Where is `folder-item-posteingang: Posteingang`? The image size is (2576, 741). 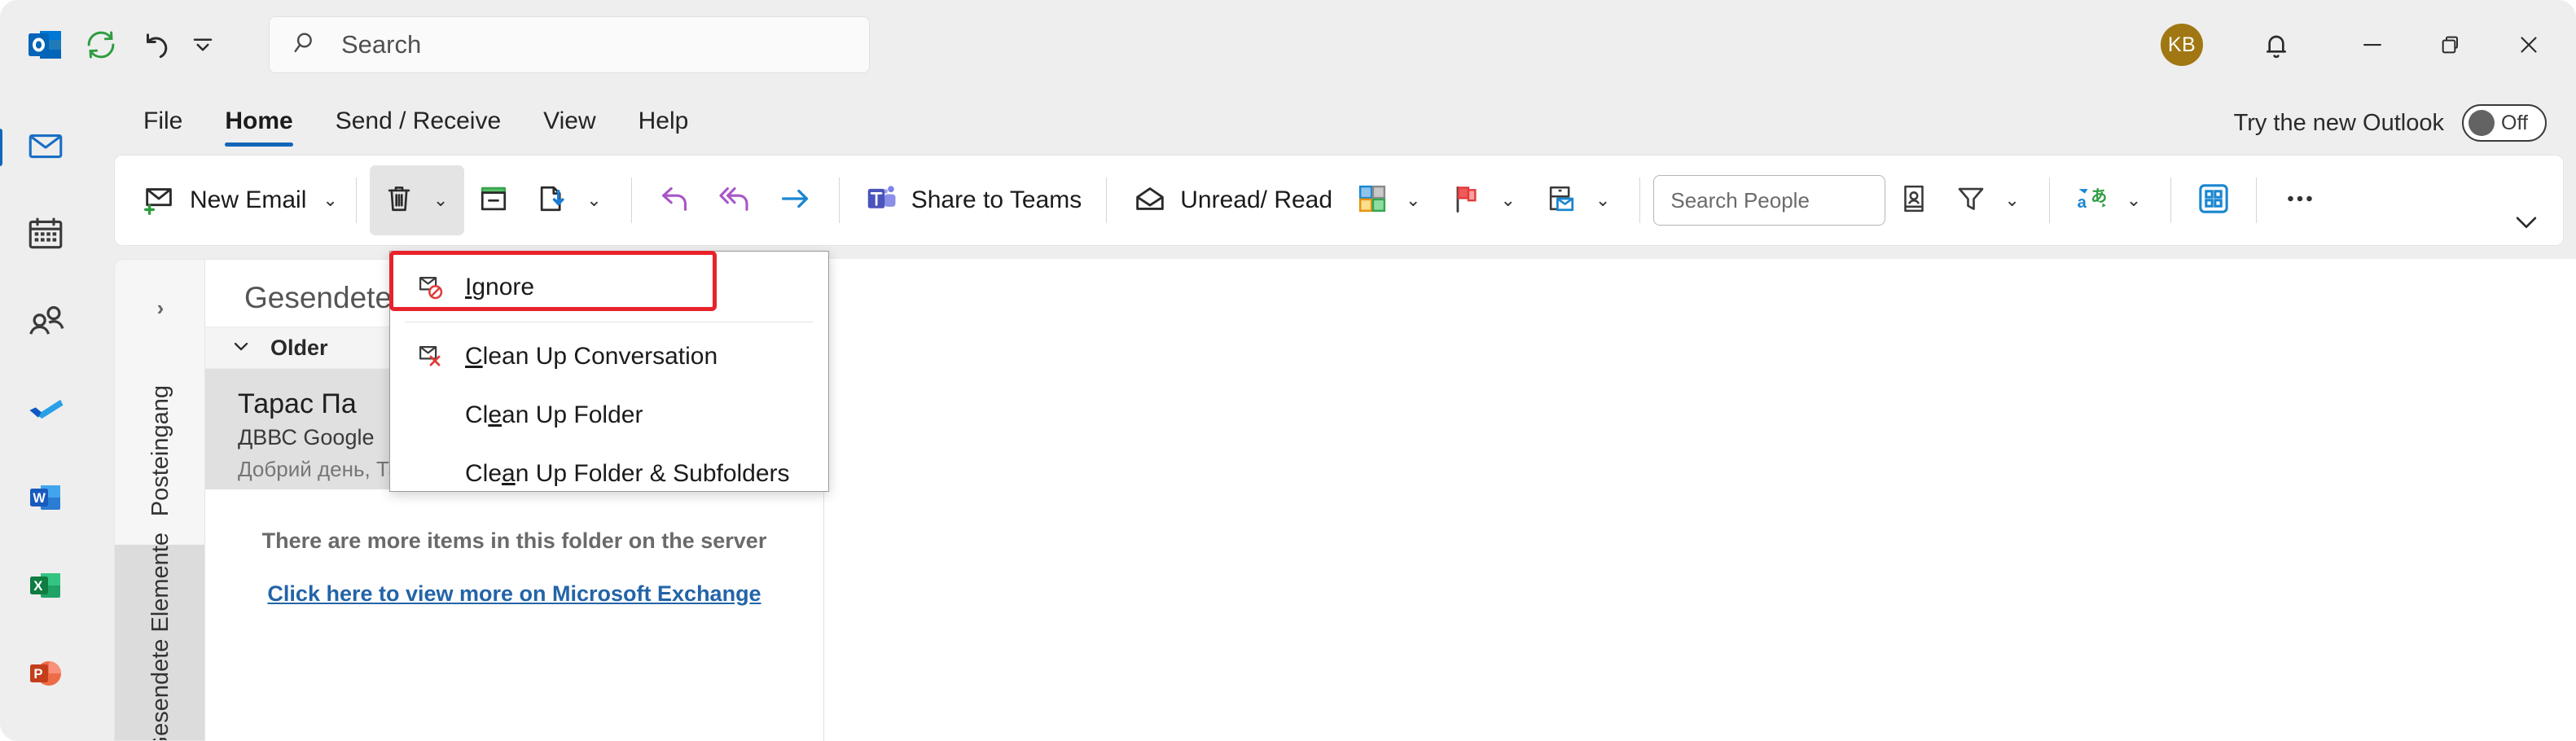 folder-item-posteingang: Posteingang is located at coordinates (159, 451).